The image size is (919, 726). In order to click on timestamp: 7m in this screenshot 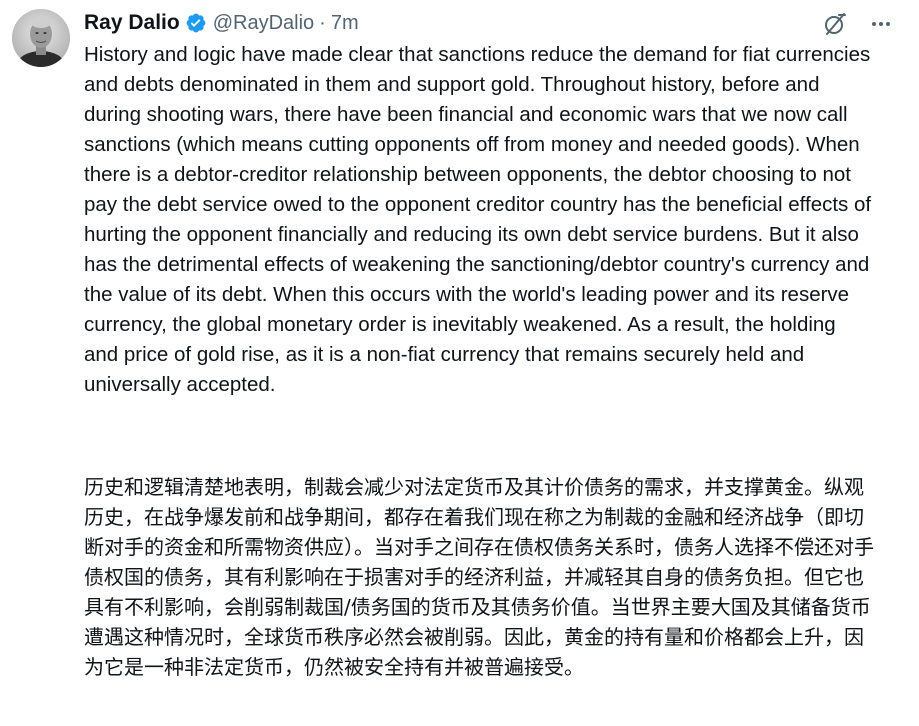, I will do `click(345, 23)`.